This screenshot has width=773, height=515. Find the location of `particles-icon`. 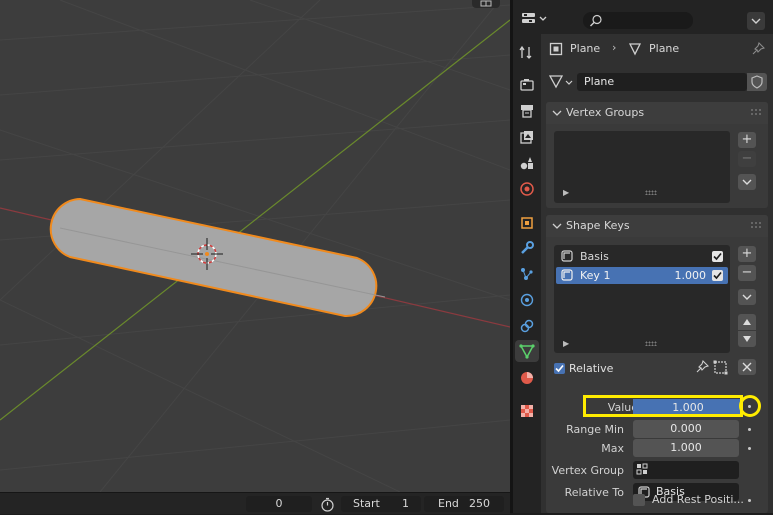

particles-icon is located at coordinates (527, 274).